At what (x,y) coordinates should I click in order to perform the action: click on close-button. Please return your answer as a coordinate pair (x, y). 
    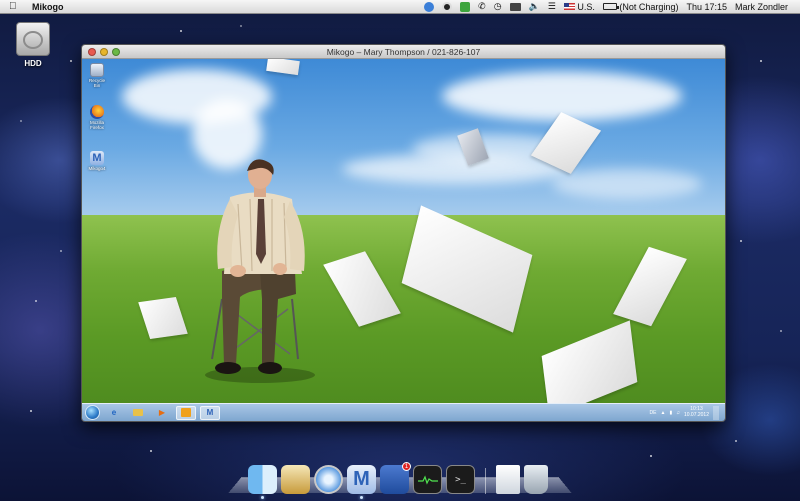
    Looking at the image, I should click on (92, 51).